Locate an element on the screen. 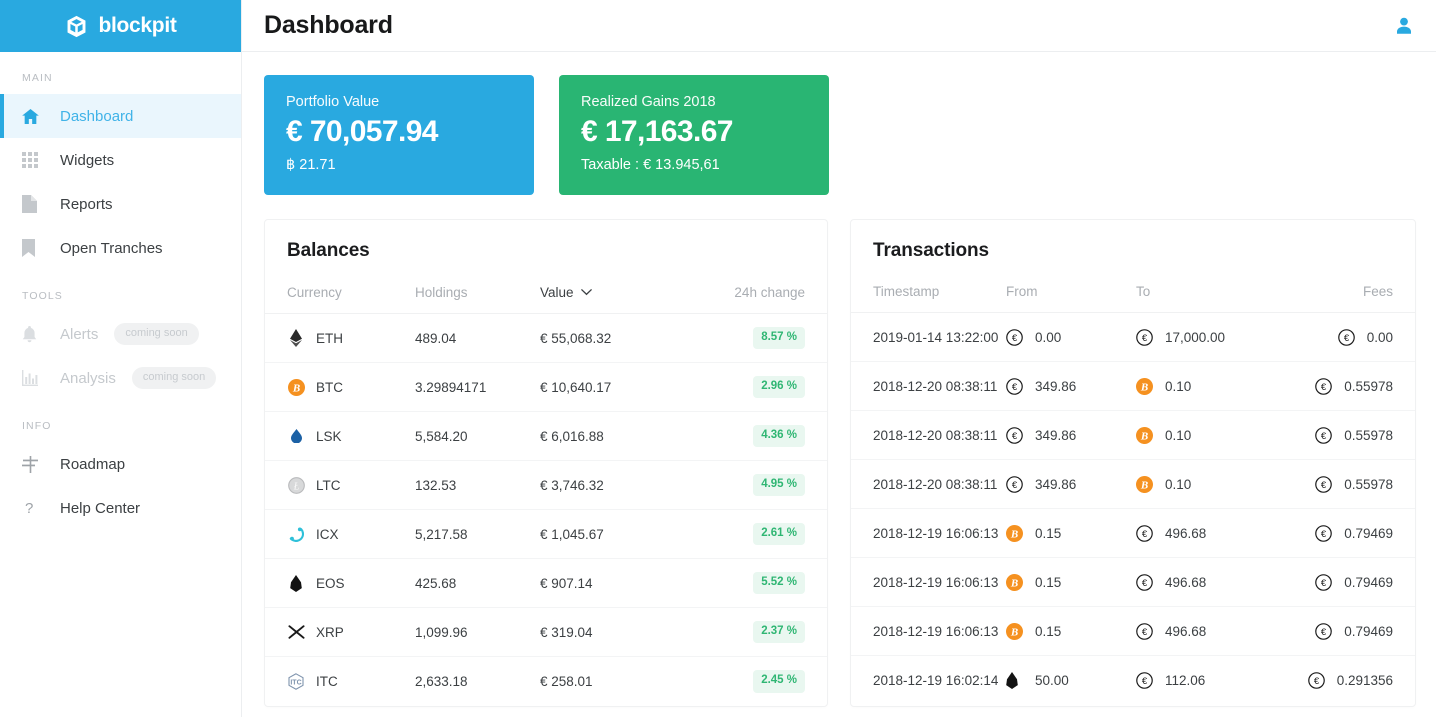  table-row: Ł LTC 132.53 € 3,746.32 4.95 % is located at coordinates (546, 485).